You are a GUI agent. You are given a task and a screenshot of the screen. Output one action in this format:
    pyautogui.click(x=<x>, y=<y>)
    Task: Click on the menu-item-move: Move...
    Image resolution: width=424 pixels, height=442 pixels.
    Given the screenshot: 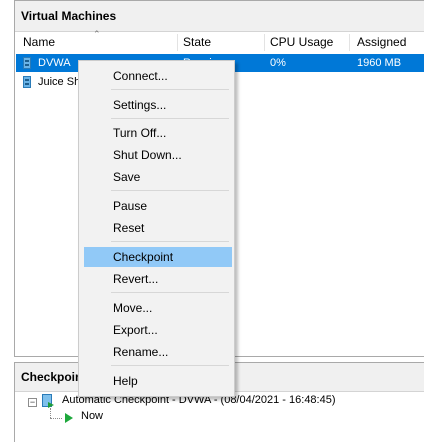 What is the action you would take?
    pyautogui.click(x=158, y=308)
    